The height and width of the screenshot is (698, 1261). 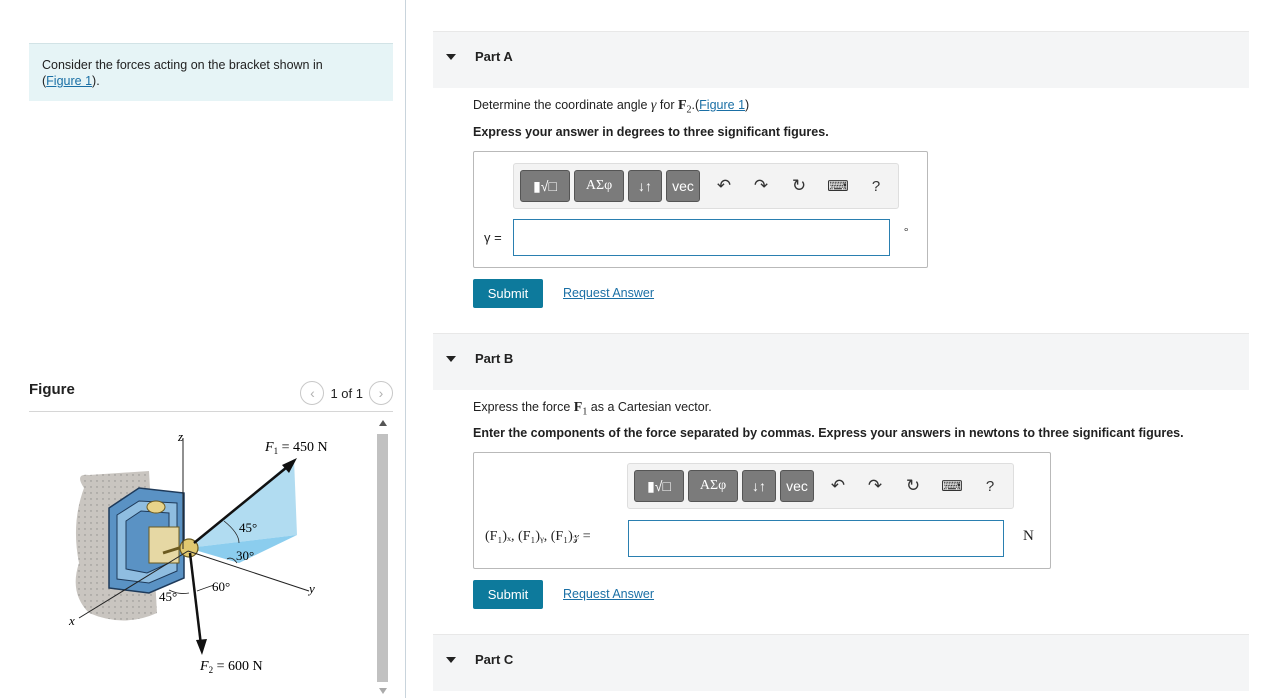 What do you see at coordinates (700, 209) in the screenshot?
I see `part-a-answer-box: ▮√□ ΑΣφ ↓↑ vec ↶ ↷ ↻ ⌨ ? γ = °` at bounding box center [700, 209].